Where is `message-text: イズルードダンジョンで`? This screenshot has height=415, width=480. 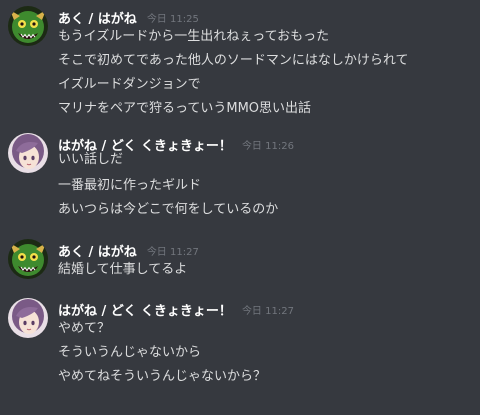
message-text: イズルードダンジョンで is located at coordinates (129, 84).